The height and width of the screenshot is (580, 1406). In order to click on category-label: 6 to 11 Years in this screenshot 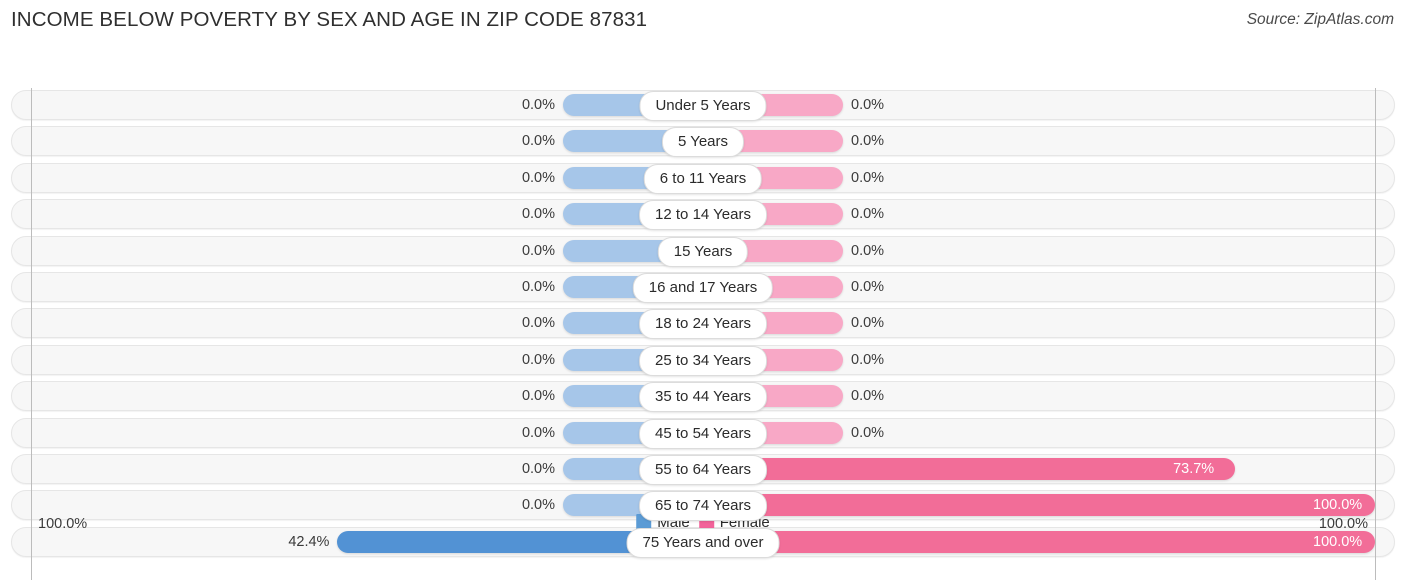, I will do `click(703, 178)`.